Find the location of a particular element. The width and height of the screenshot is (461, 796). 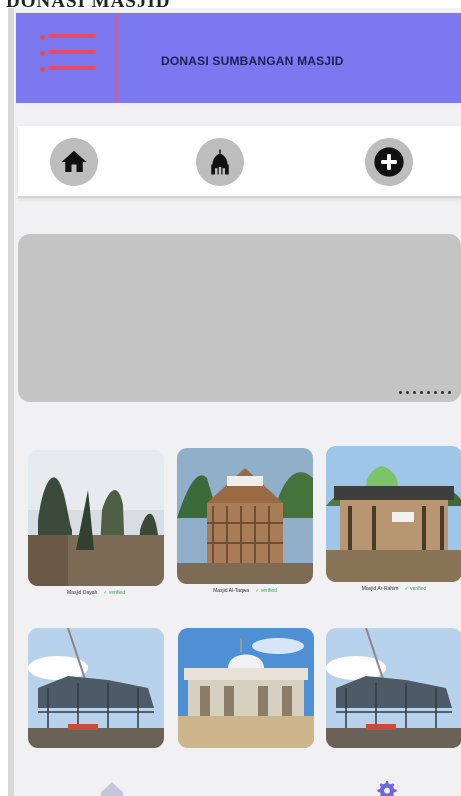

top-navbar is located at coordinates (239, 162).